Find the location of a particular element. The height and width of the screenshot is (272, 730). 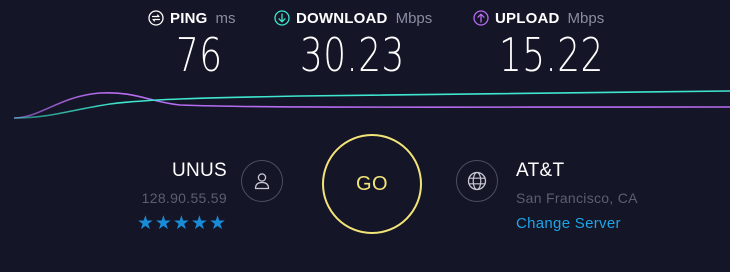

ping-icon is located at coordinates (156, 18).